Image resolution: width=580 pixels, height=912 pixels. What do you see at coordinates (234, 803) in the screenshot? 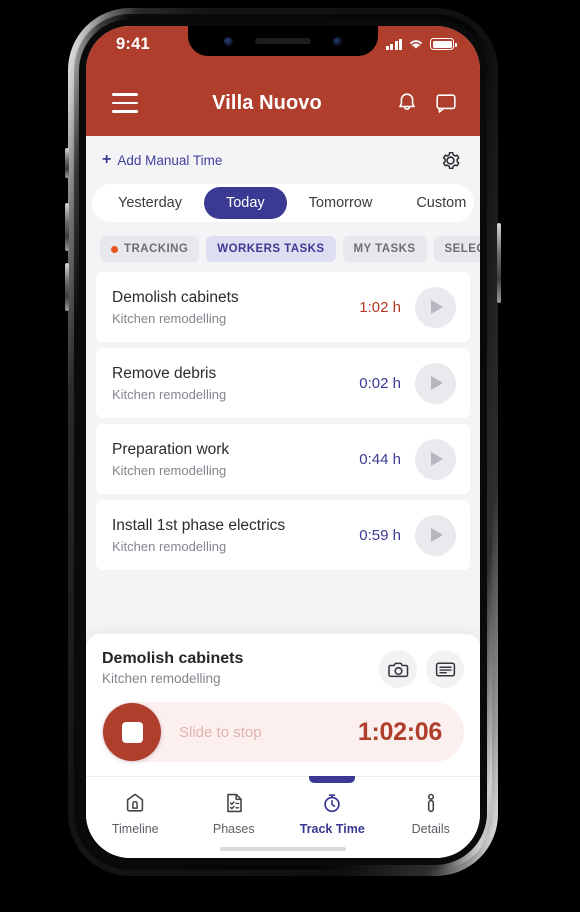
I see `checklist-document-icon` at bounding box center [234, 803].